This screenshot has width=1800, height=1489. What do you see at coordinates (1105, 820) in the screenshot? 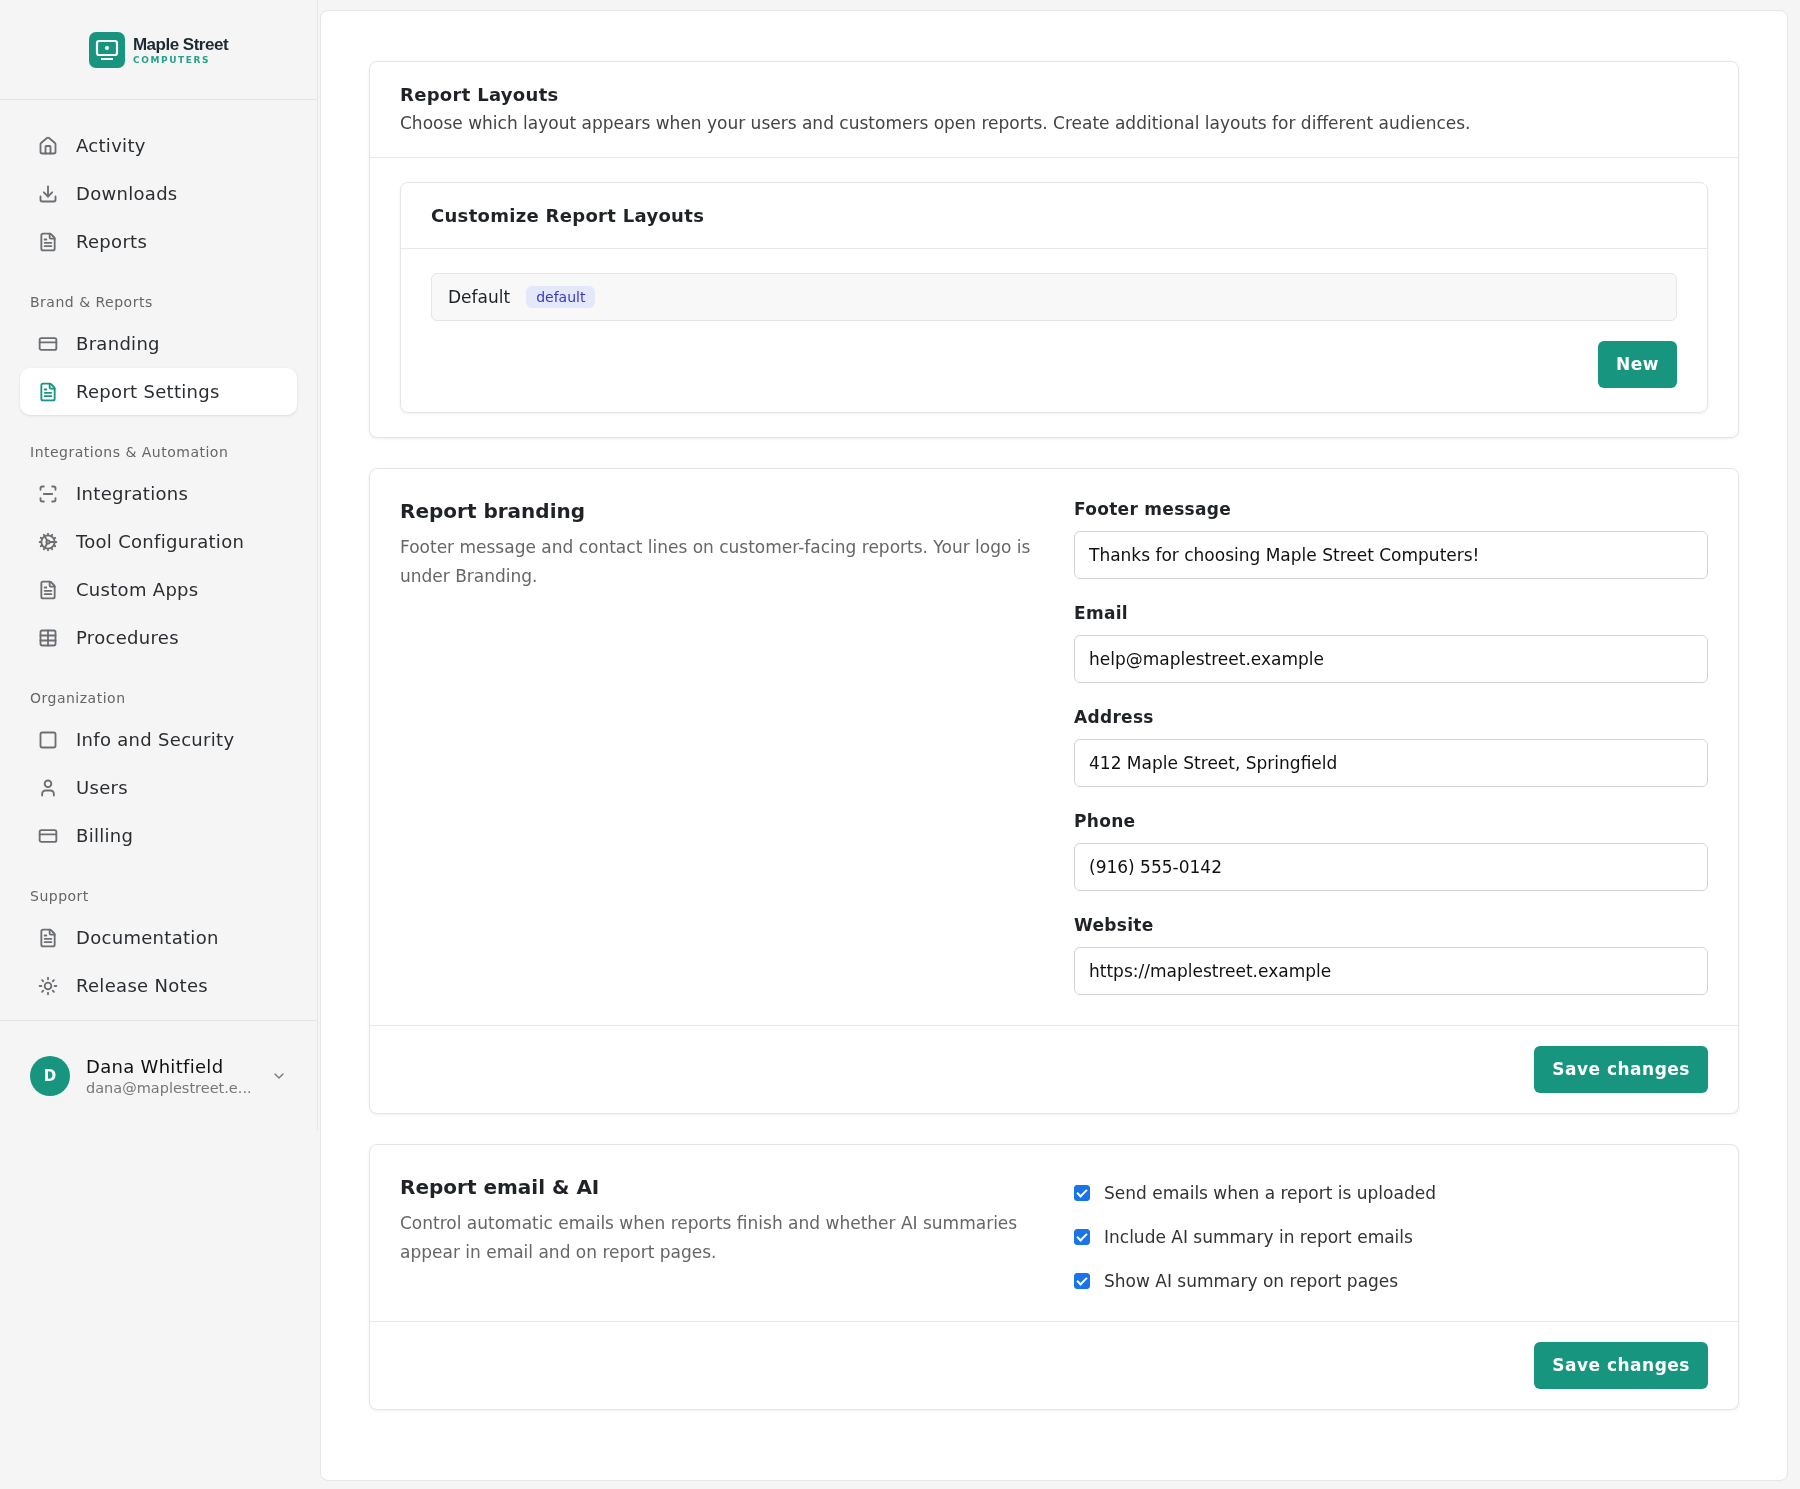
I see `field-label: Phone` at bounding box center [1105, 820].